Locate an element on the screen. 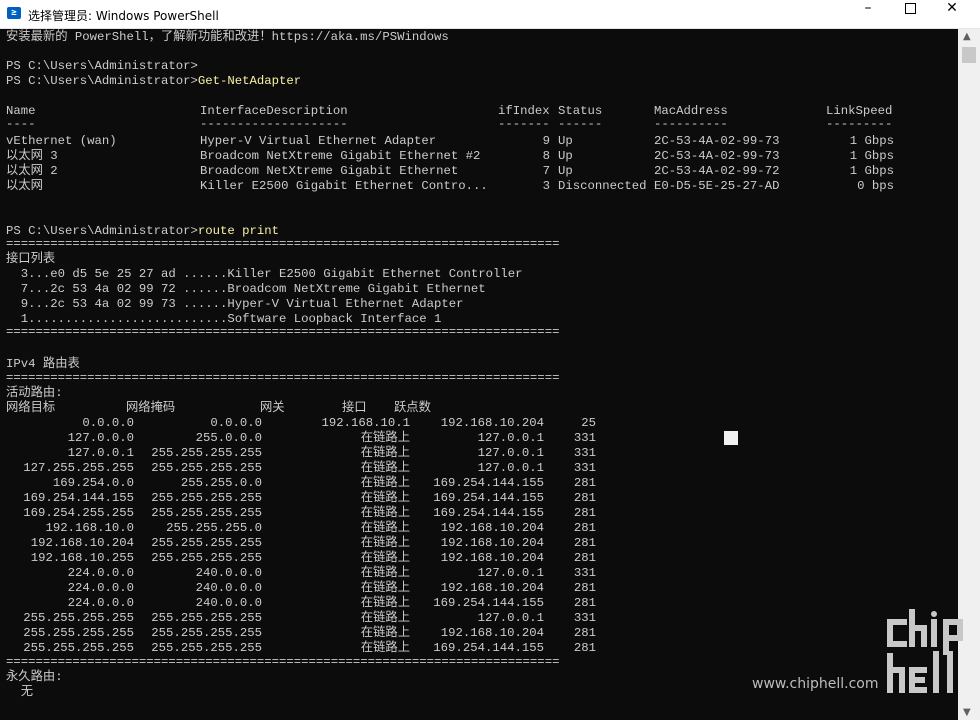 The width and height of the screenshot is (980, 720). scroll-up-arrow-icon: ▲ is located at coordinates (967, 36).